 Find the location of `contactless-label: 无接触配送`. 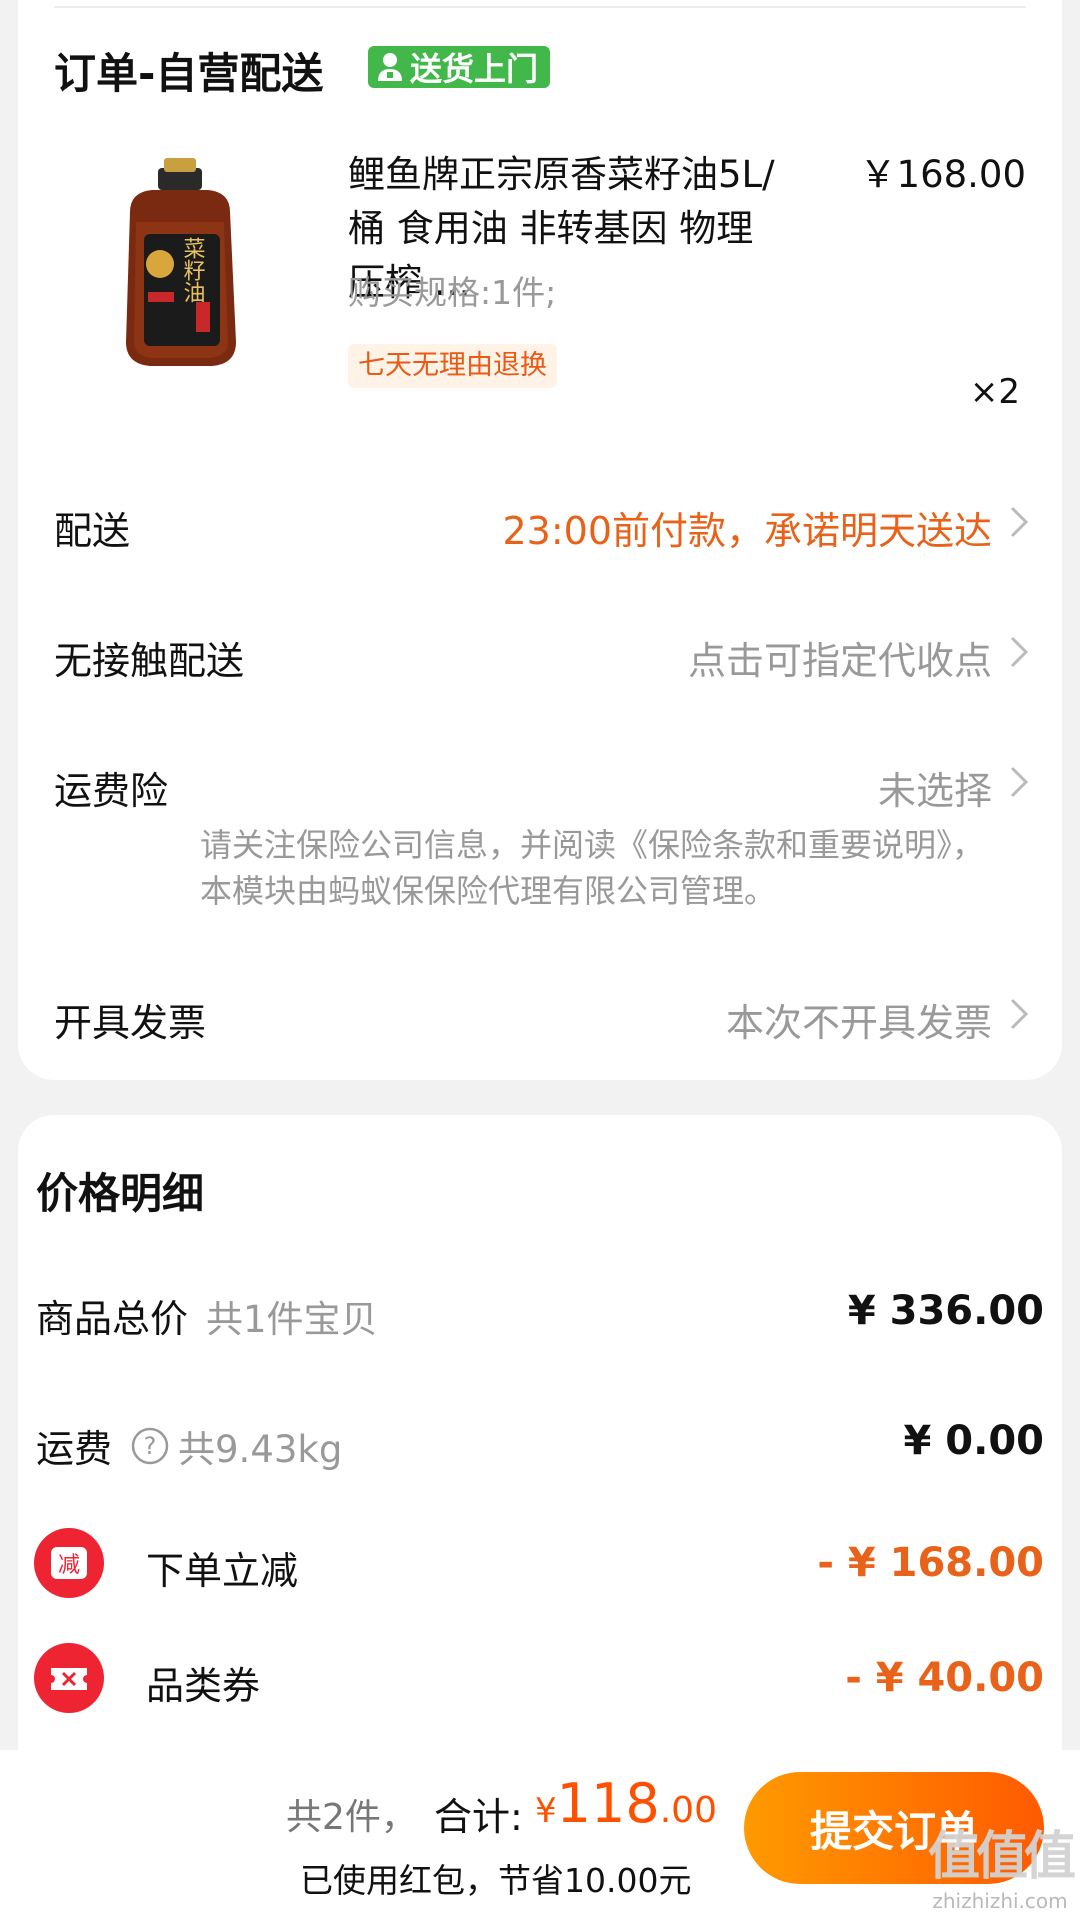

contactless-label: 无接触配送 is located at coordinates (149, 661).